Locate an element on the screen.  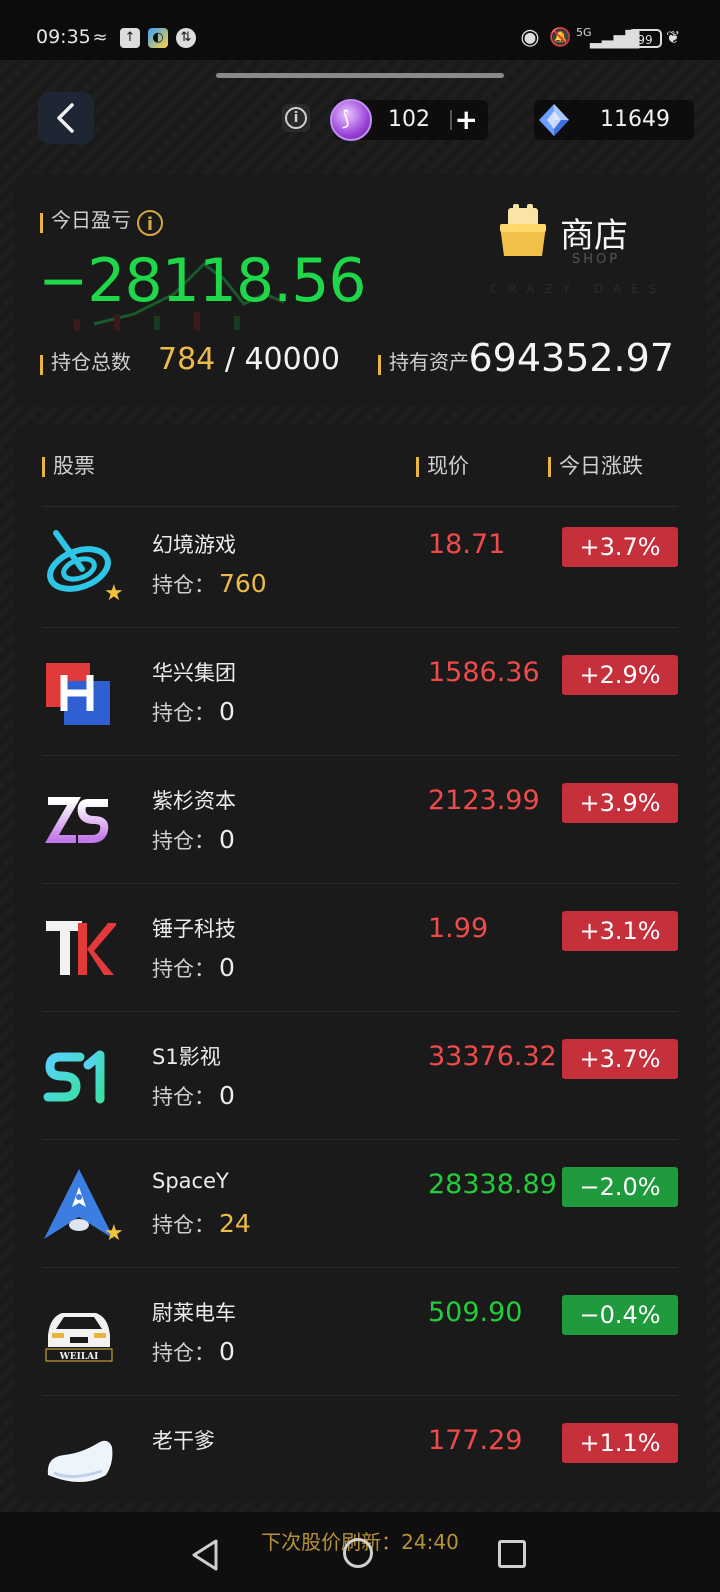
coin-balance: 102 + is located at coordinates (409, 120).